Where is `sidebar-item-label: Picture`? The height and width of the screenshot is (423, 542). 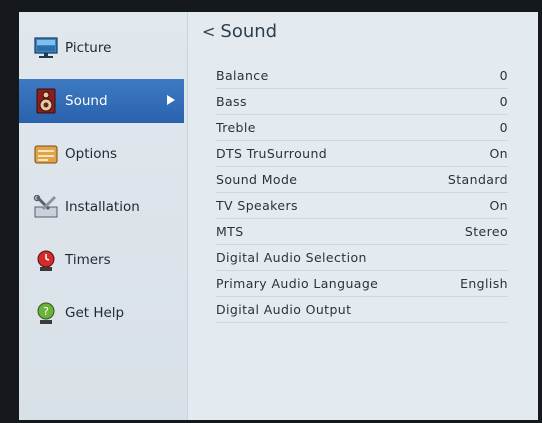
sidebar-item-label: Picture is located at coordinates (88, 48).